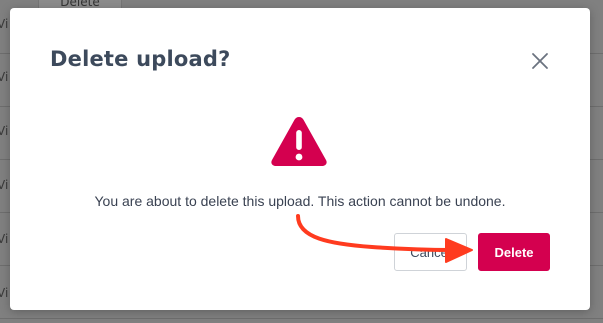 The image size is (603, 323). Describe the element at coordinates (514, 252) in the screenshot. I see `delete-button: Delete` at that location.